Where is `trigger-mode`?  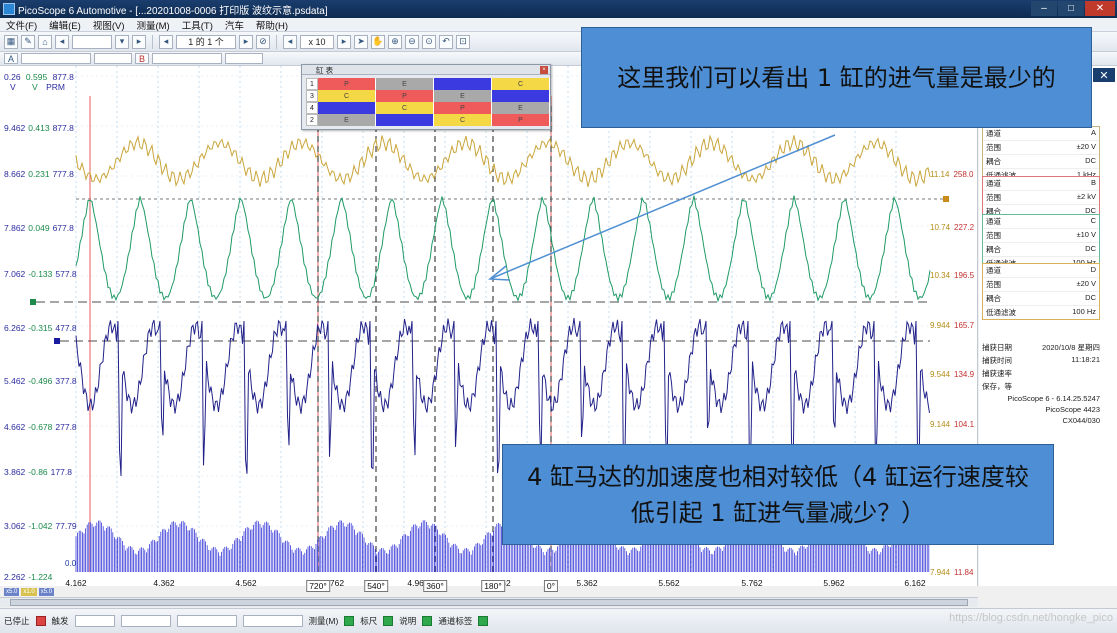 trigger-mode is located at coordinates (94, 621).